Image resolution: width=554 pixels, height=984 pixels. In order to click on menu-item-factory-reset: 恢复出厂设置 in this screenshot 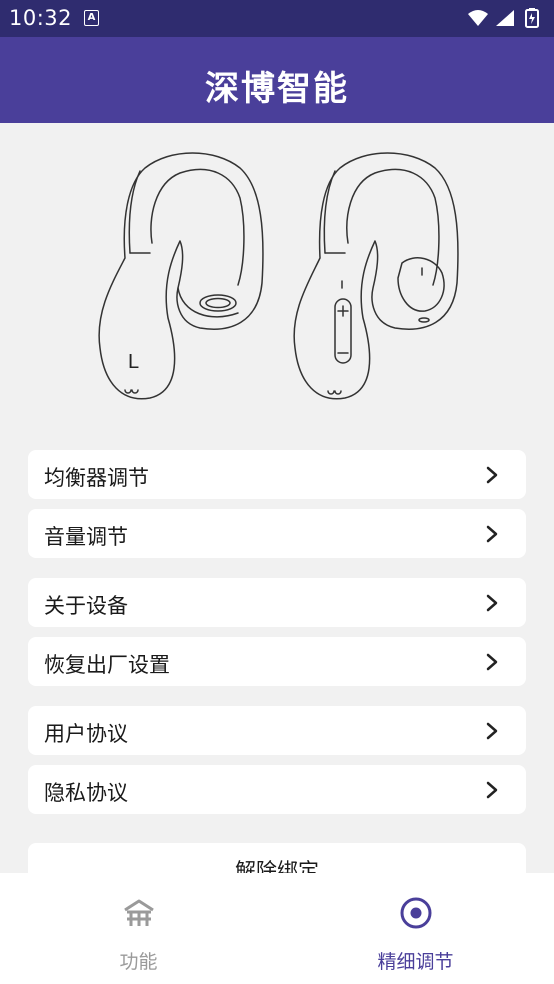, I will do `click(277, 661)`.